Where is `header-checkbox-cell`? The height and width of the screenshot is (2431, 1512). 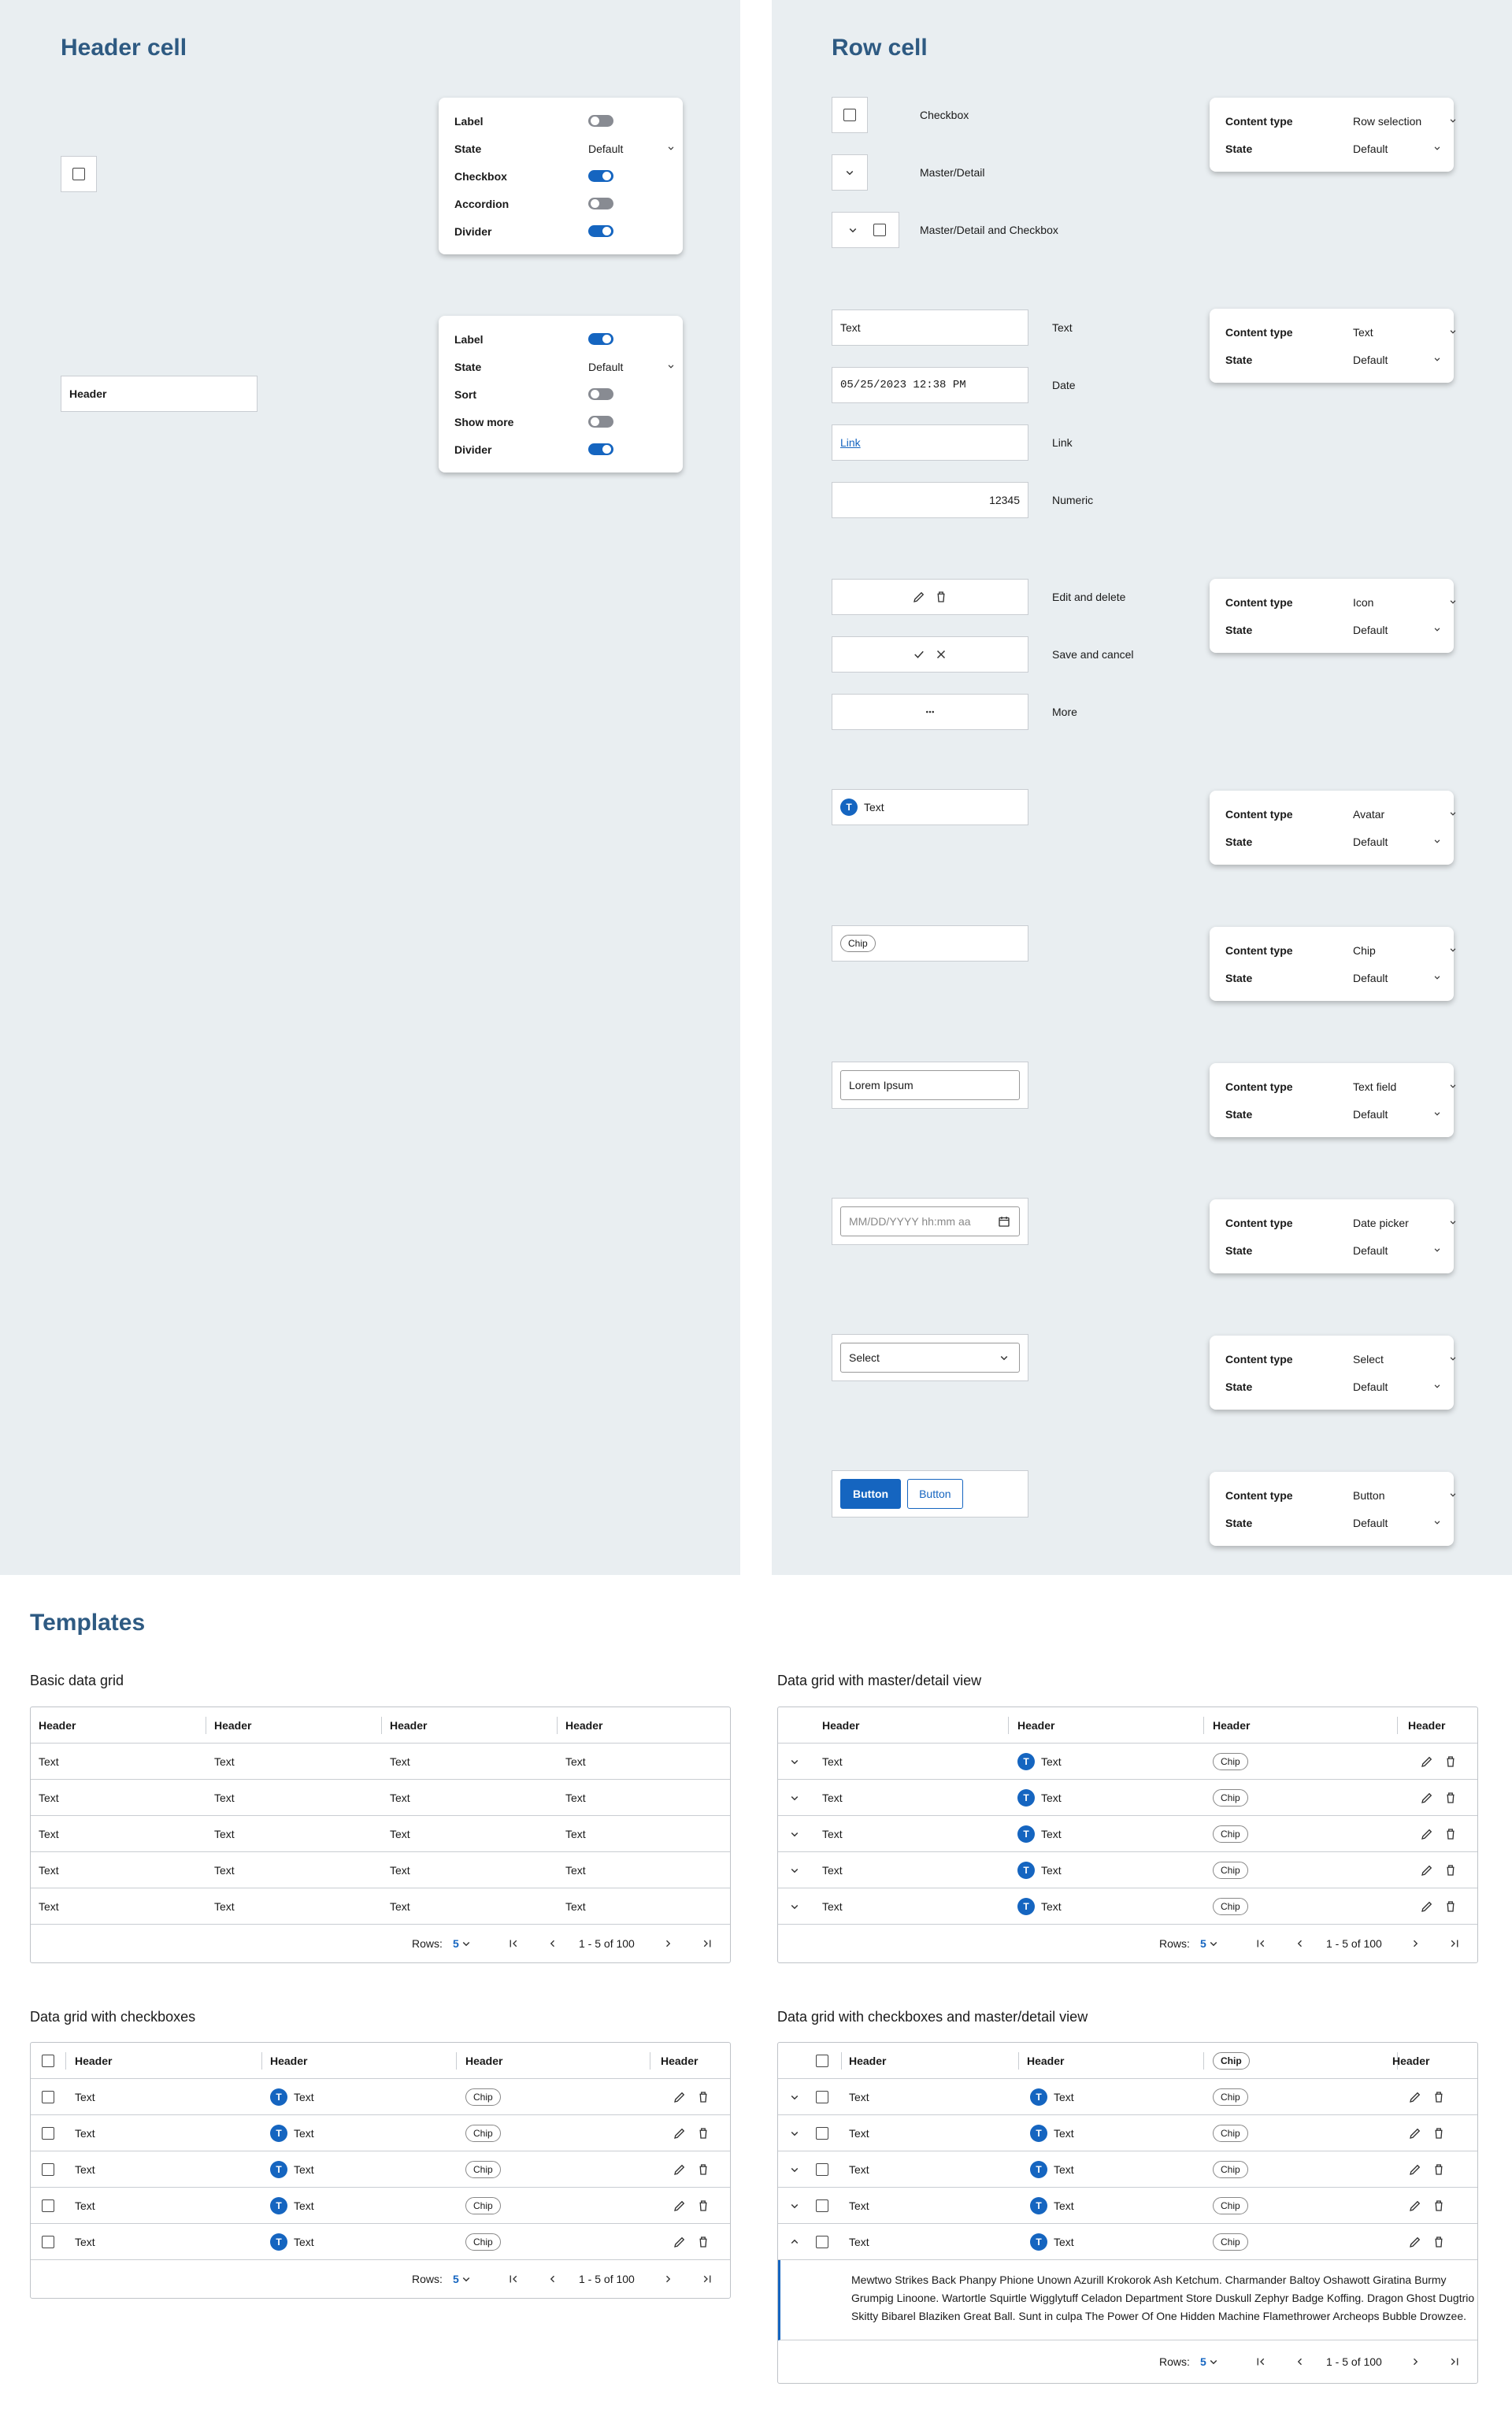 header-checkbox-cell is located at coordinates (79, 174).